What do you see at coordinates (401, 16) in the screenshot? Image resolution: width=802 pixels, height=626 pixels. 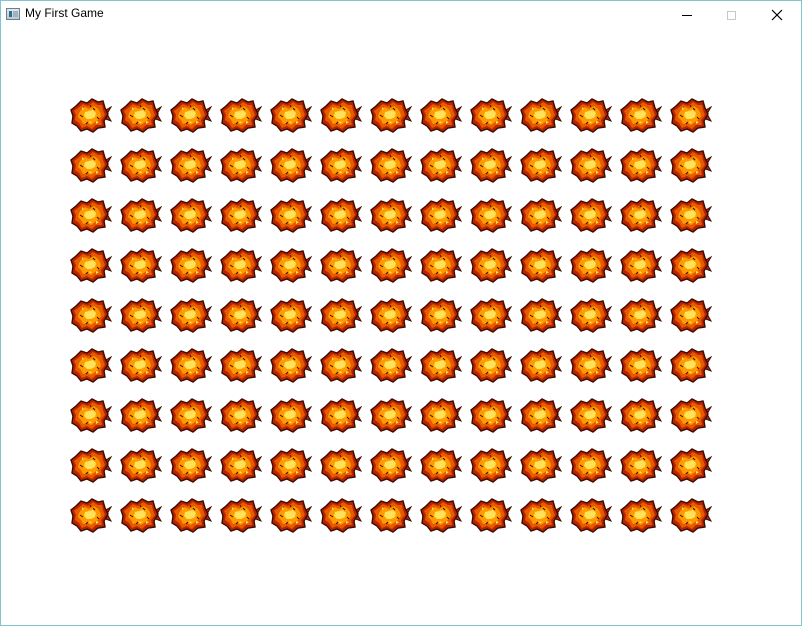 I see `title-bar: My First Game` at bounding box center [401, 16].